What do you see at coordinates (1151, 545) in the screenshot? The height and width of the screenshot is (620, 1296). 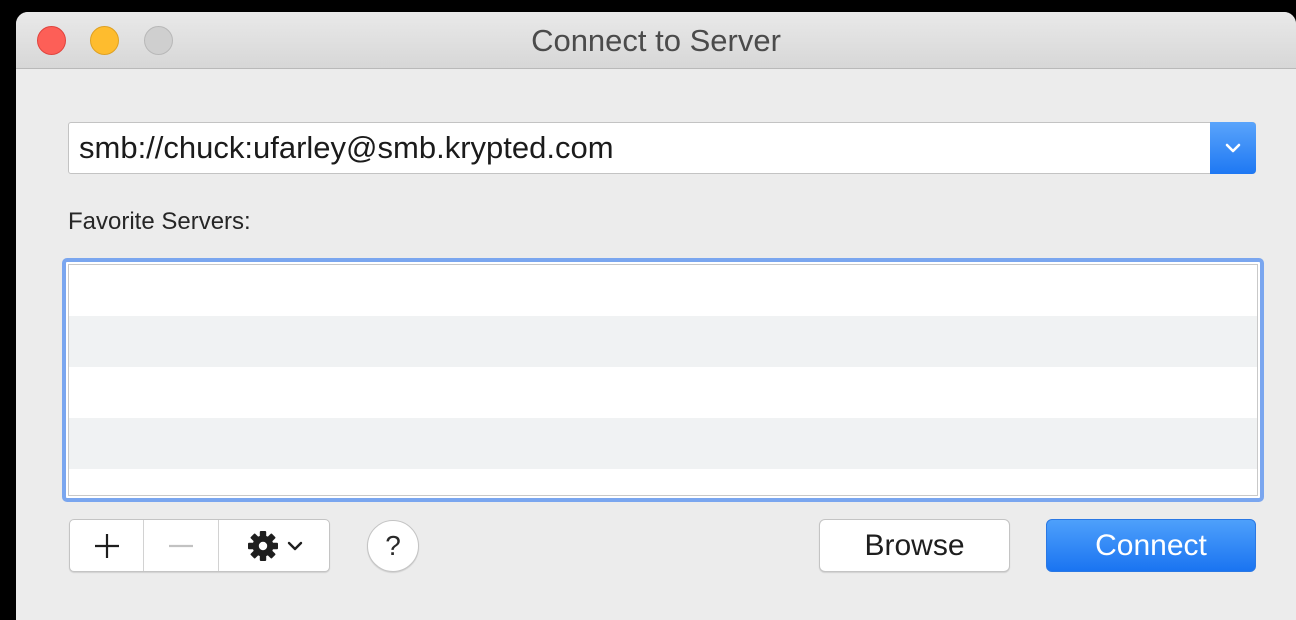 I see `connect-button: Connect` at bounding box center [1151, 545].